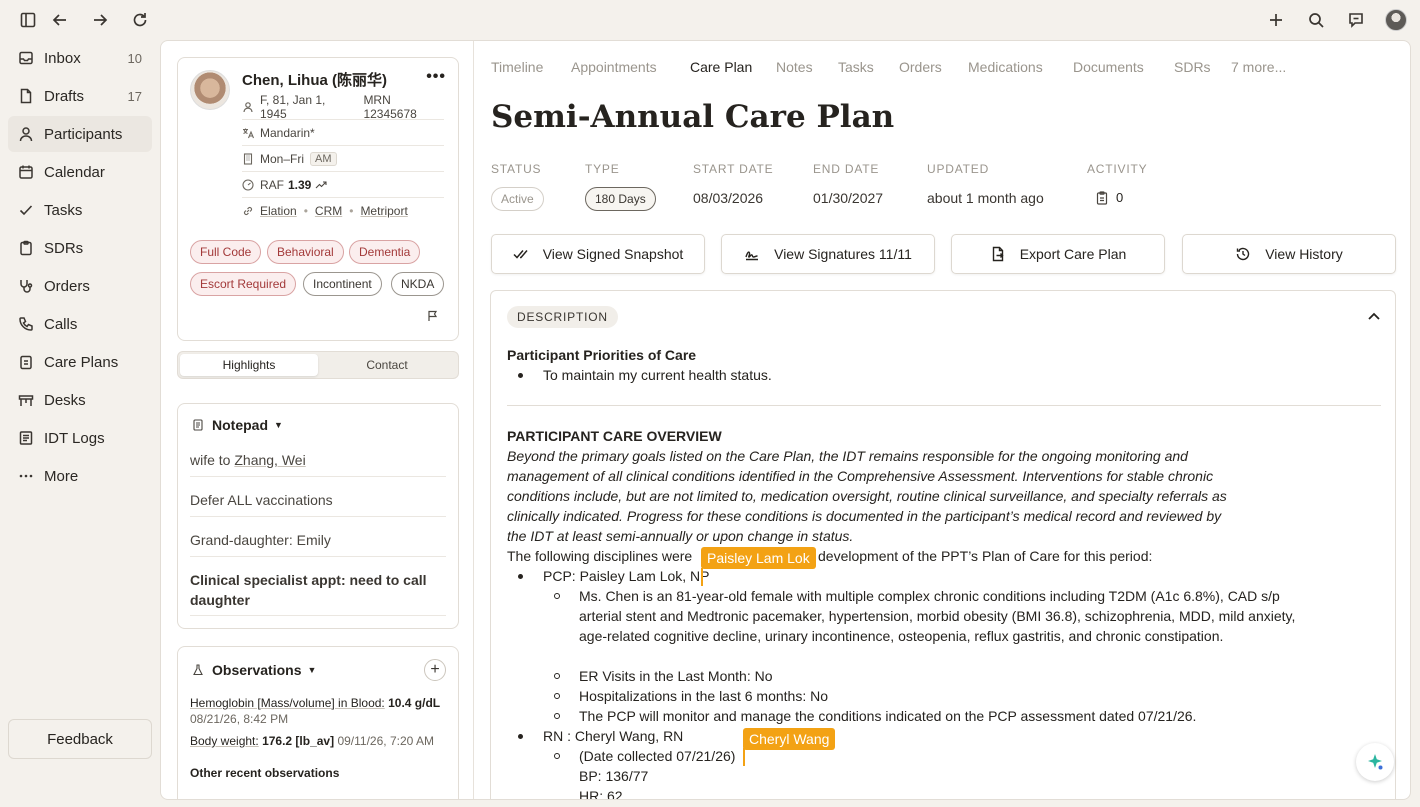 Image resolution: width=1420 pixels, height=807 pixels. I want to click on tab-tasks: Tasks, so click(856, 67).